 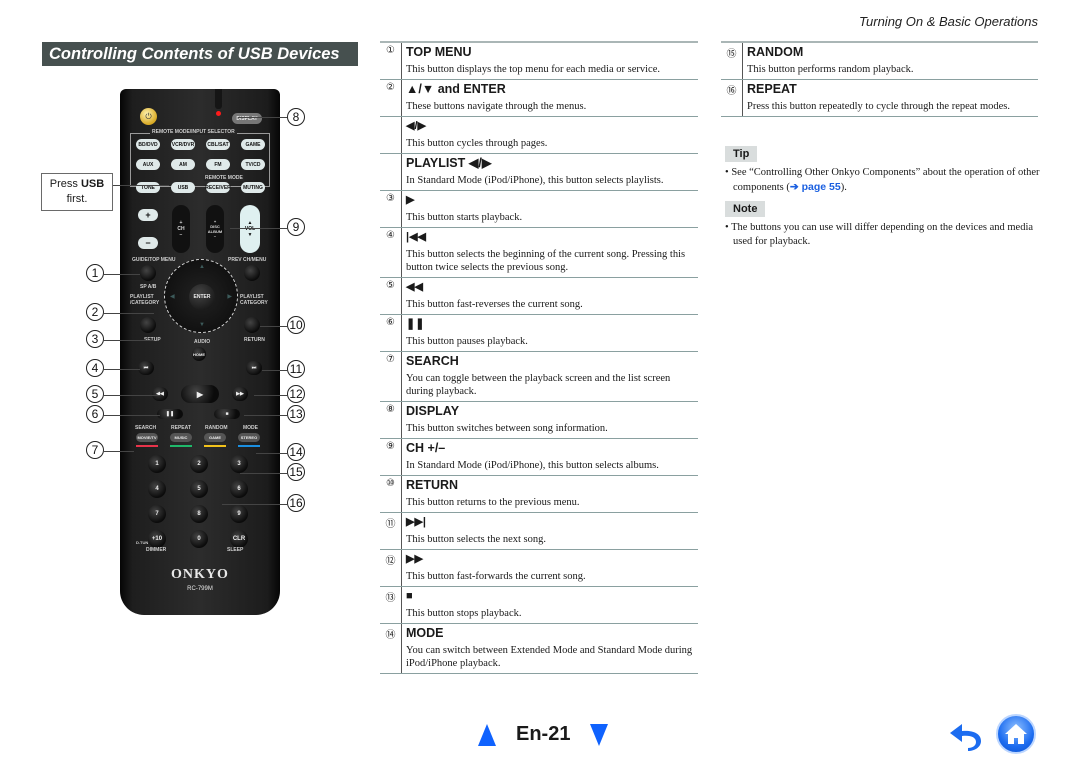 I want to click on remote-mode-button: MUSIC, so click(x=181, y=437).